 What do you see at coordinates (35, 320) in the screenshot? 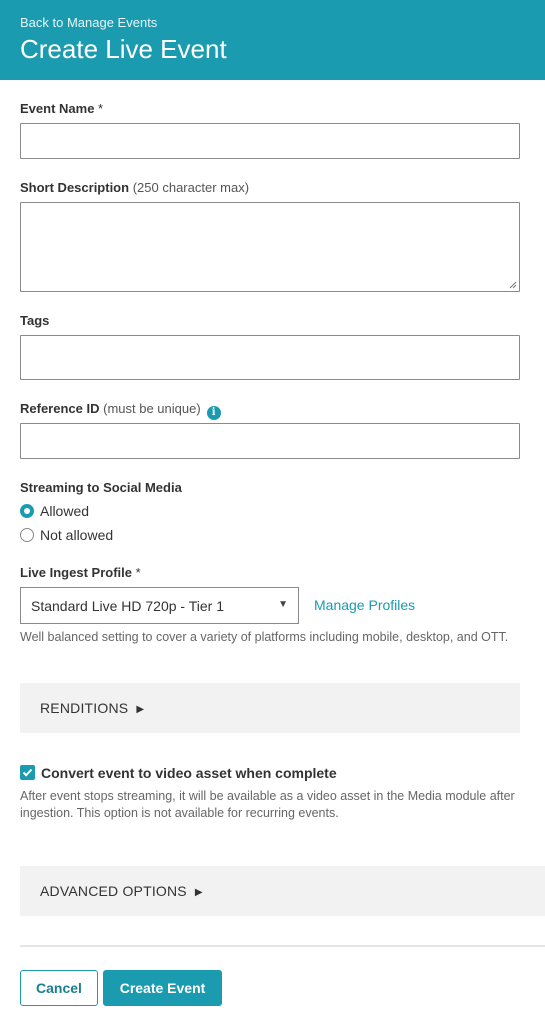
I see `tags-label: Tags` at bounding box center [35, 320].